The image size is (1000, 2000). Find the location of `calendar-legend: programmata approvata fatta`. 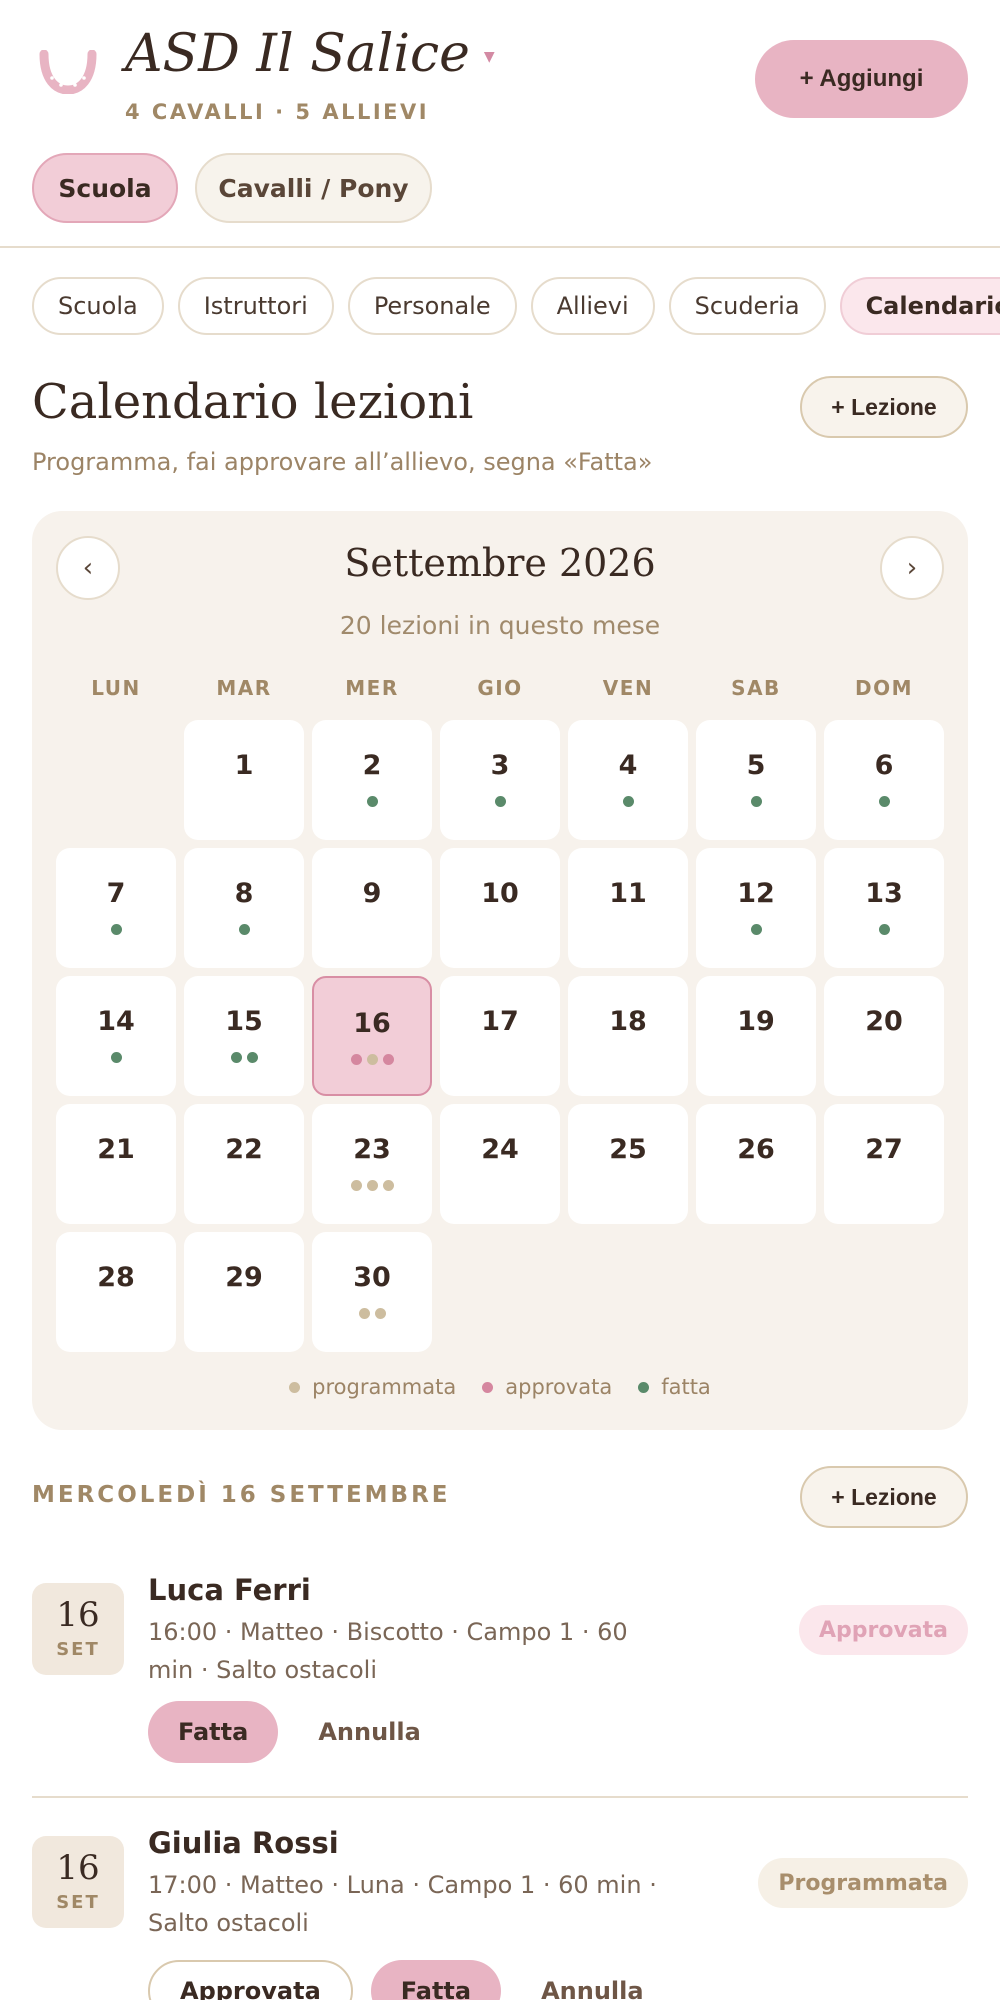

calendar-legend: programmata approvata fatta is located at coordinates (500, 1387).